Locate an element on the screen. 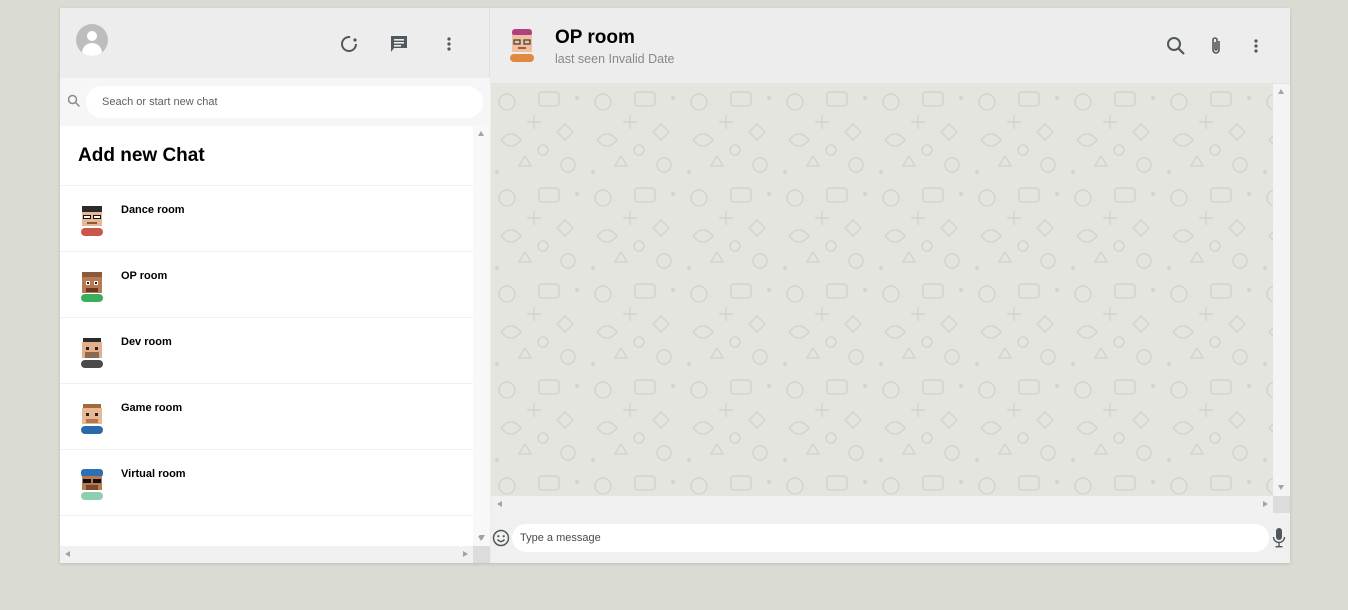 The height and width of the screenshot is (610, 1348). messages-horizontal-scrollbar is located at coordinates (882, 504).